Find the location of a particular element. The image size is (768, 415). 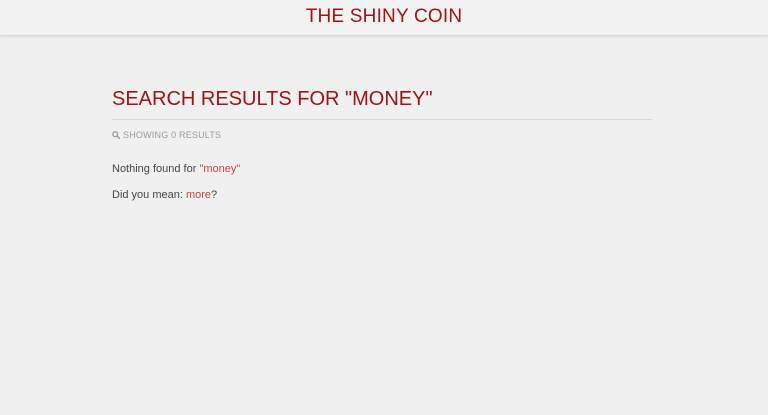

search-query: "money" is located at coordinates (220, 169).